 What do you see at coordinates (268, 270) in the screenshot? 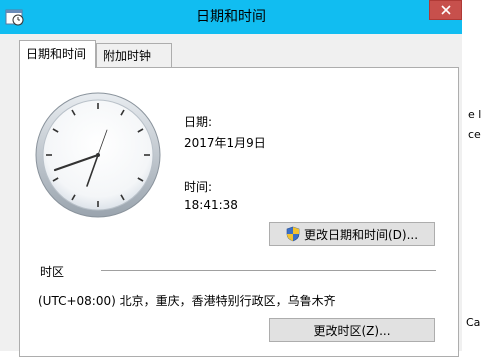
I see `section-divider` at bounding box center [268, 270].